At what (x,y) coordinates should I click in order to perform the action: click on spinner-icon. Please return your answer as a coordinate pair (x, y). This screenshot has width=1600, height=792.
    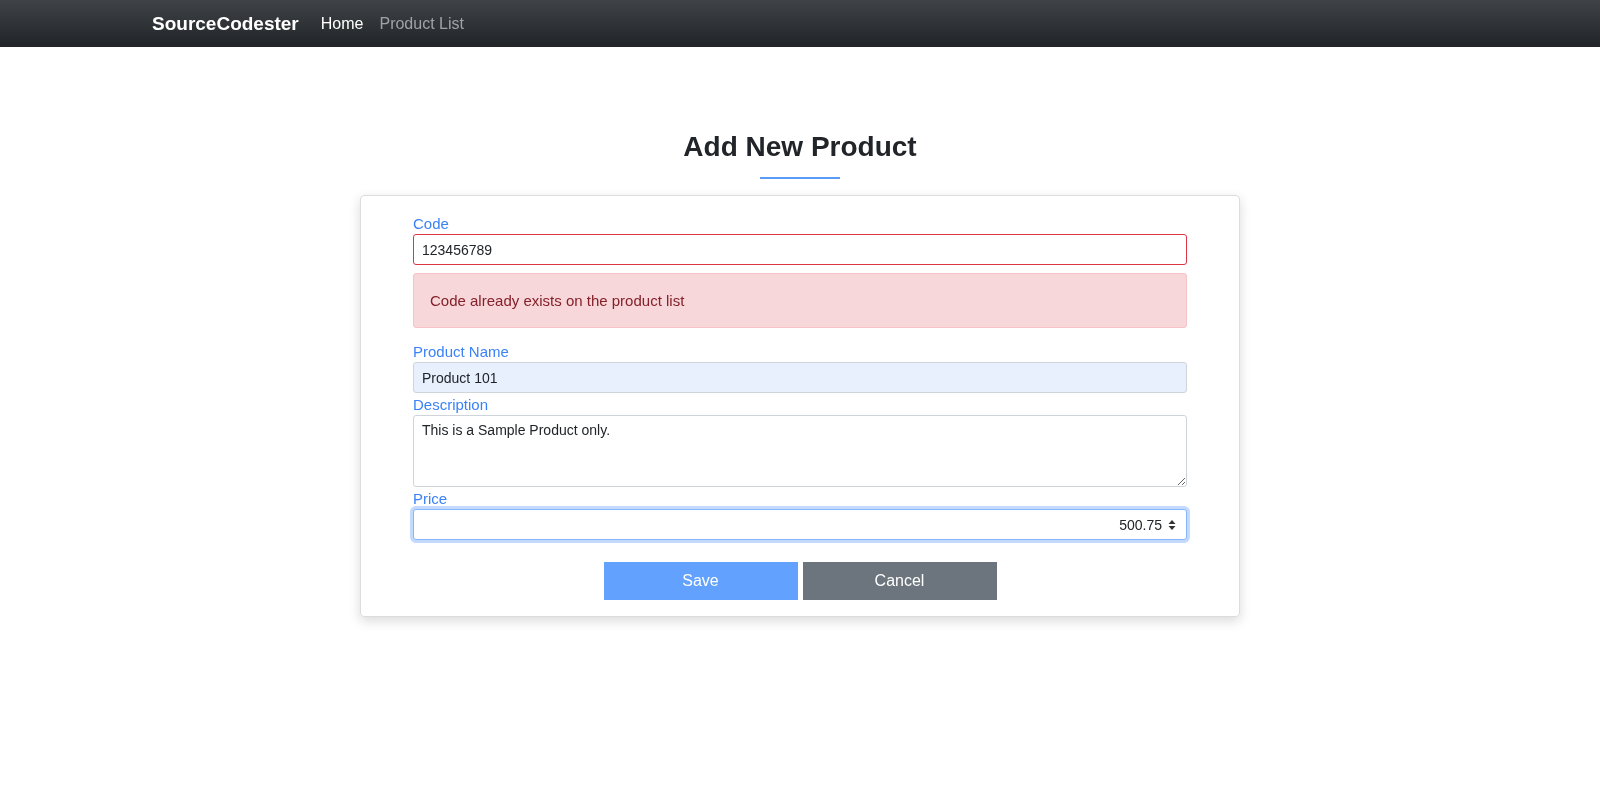
    Looking at the image, I should click on (1172, 525).